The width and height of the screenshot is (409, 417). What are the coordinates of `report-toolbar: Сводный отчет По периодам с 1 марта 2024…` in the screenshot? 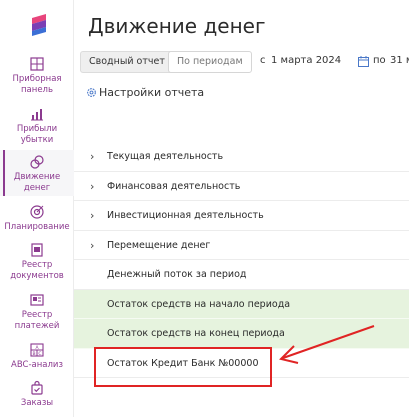 It's located at (241, 63).